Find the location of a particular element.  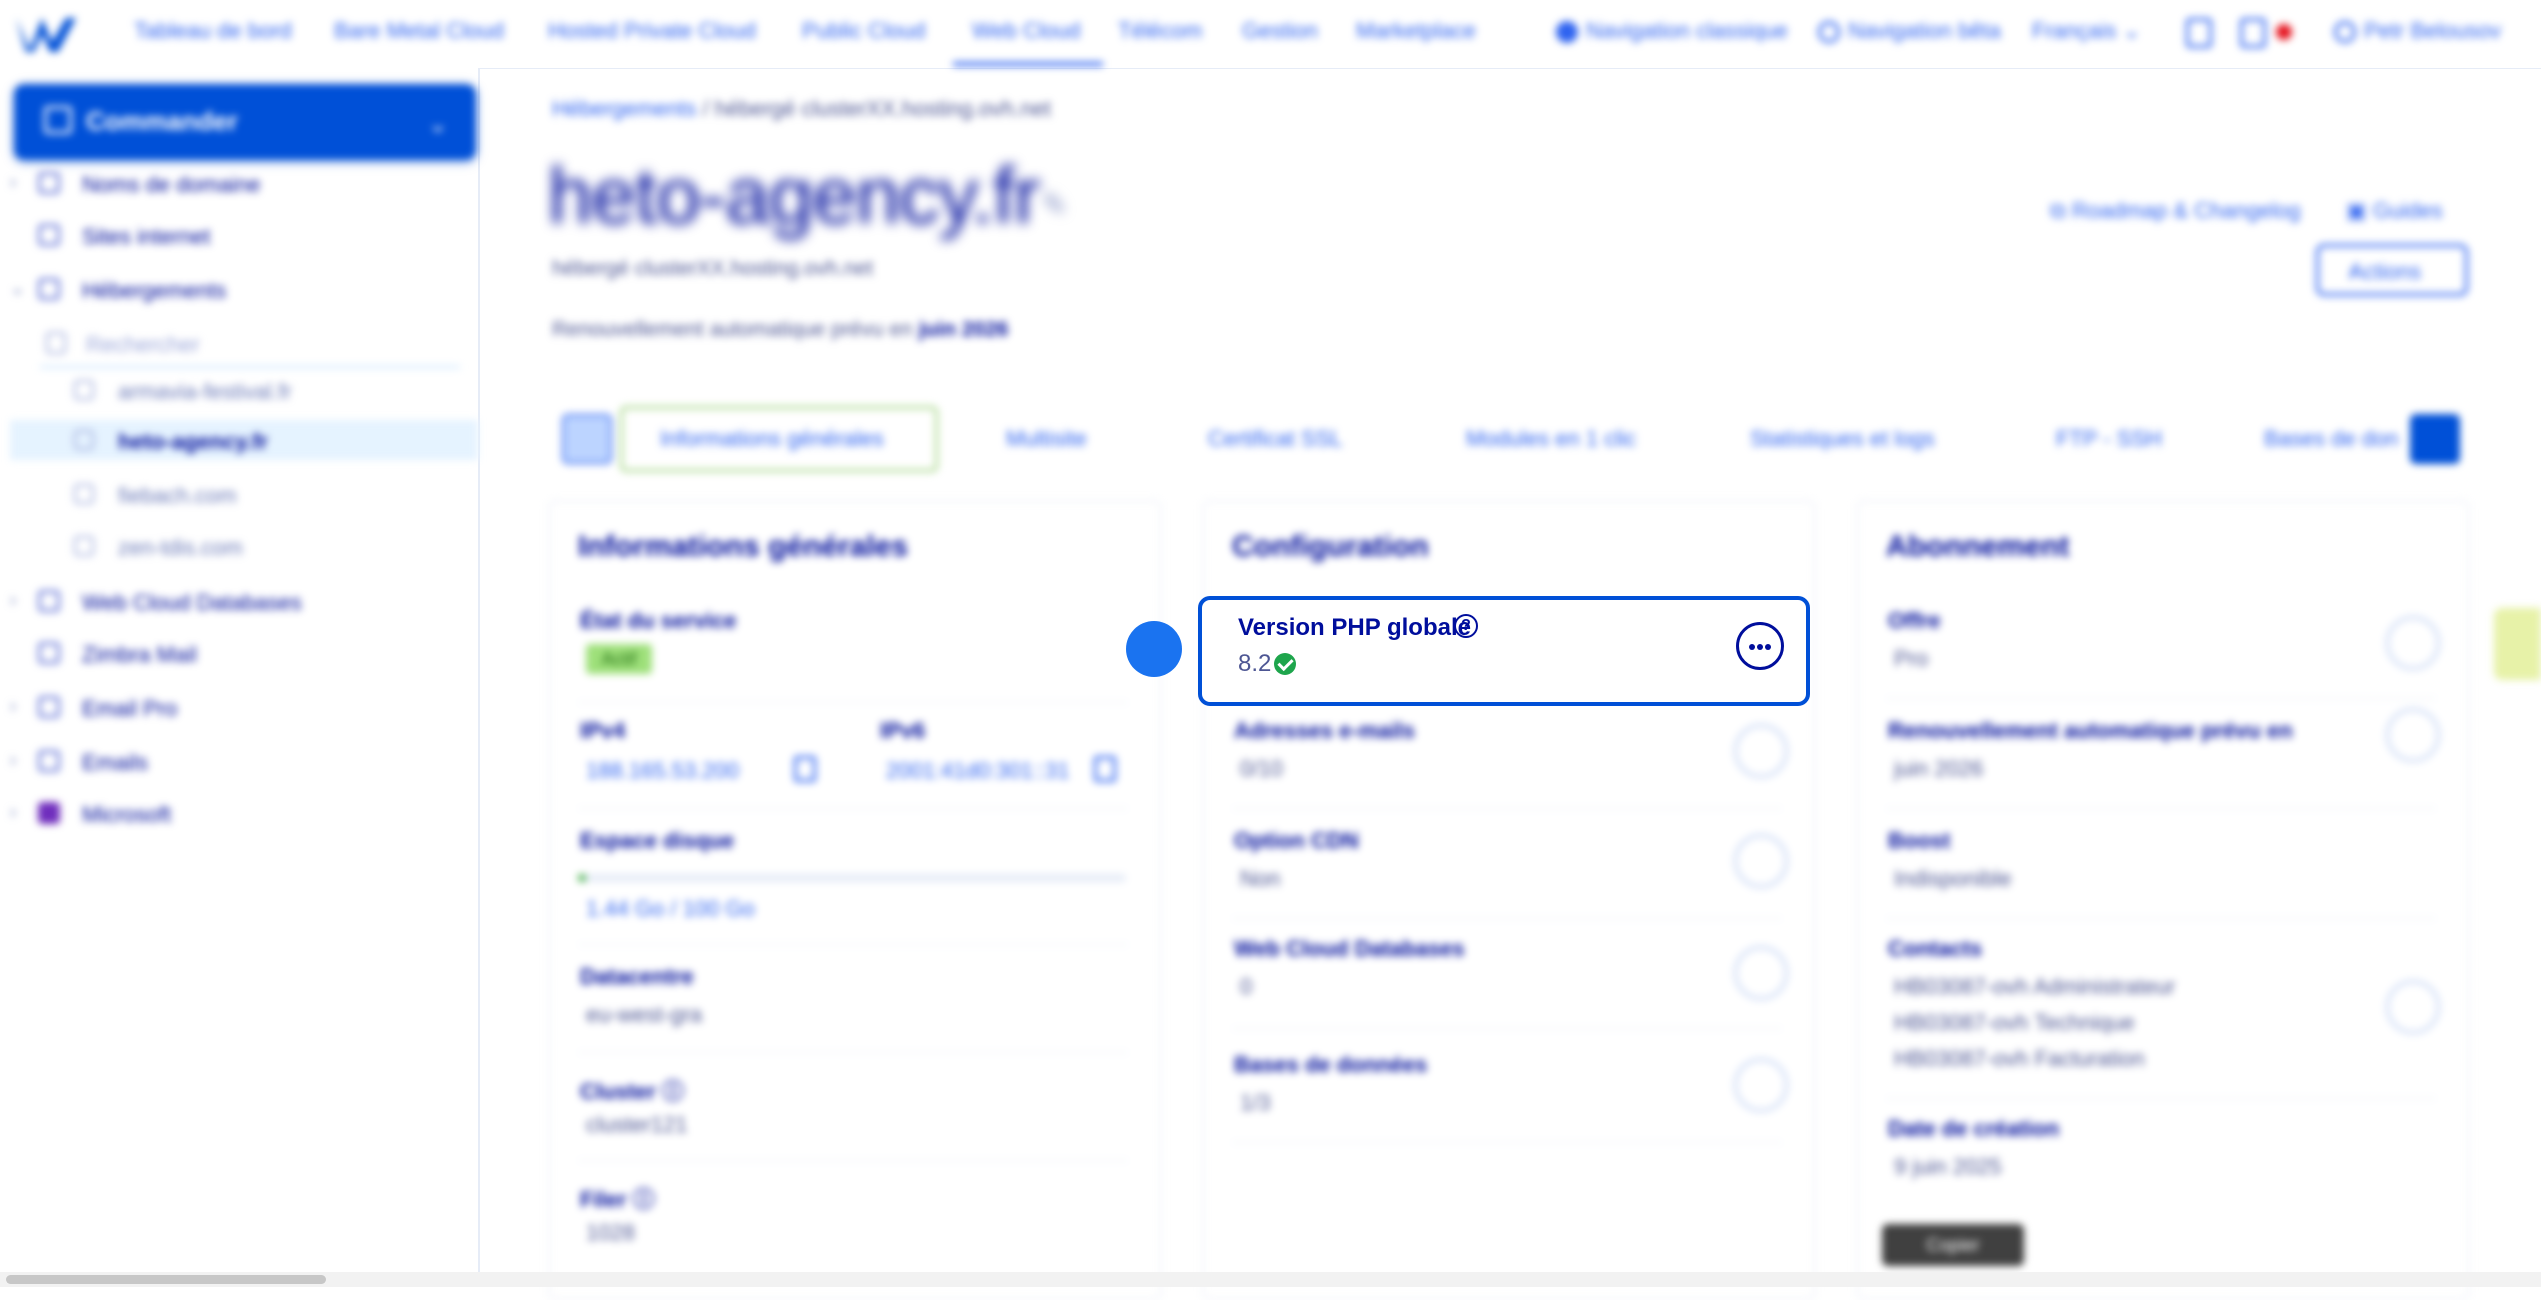

nav-management: Gestion is located at coordinates (1280, 31).